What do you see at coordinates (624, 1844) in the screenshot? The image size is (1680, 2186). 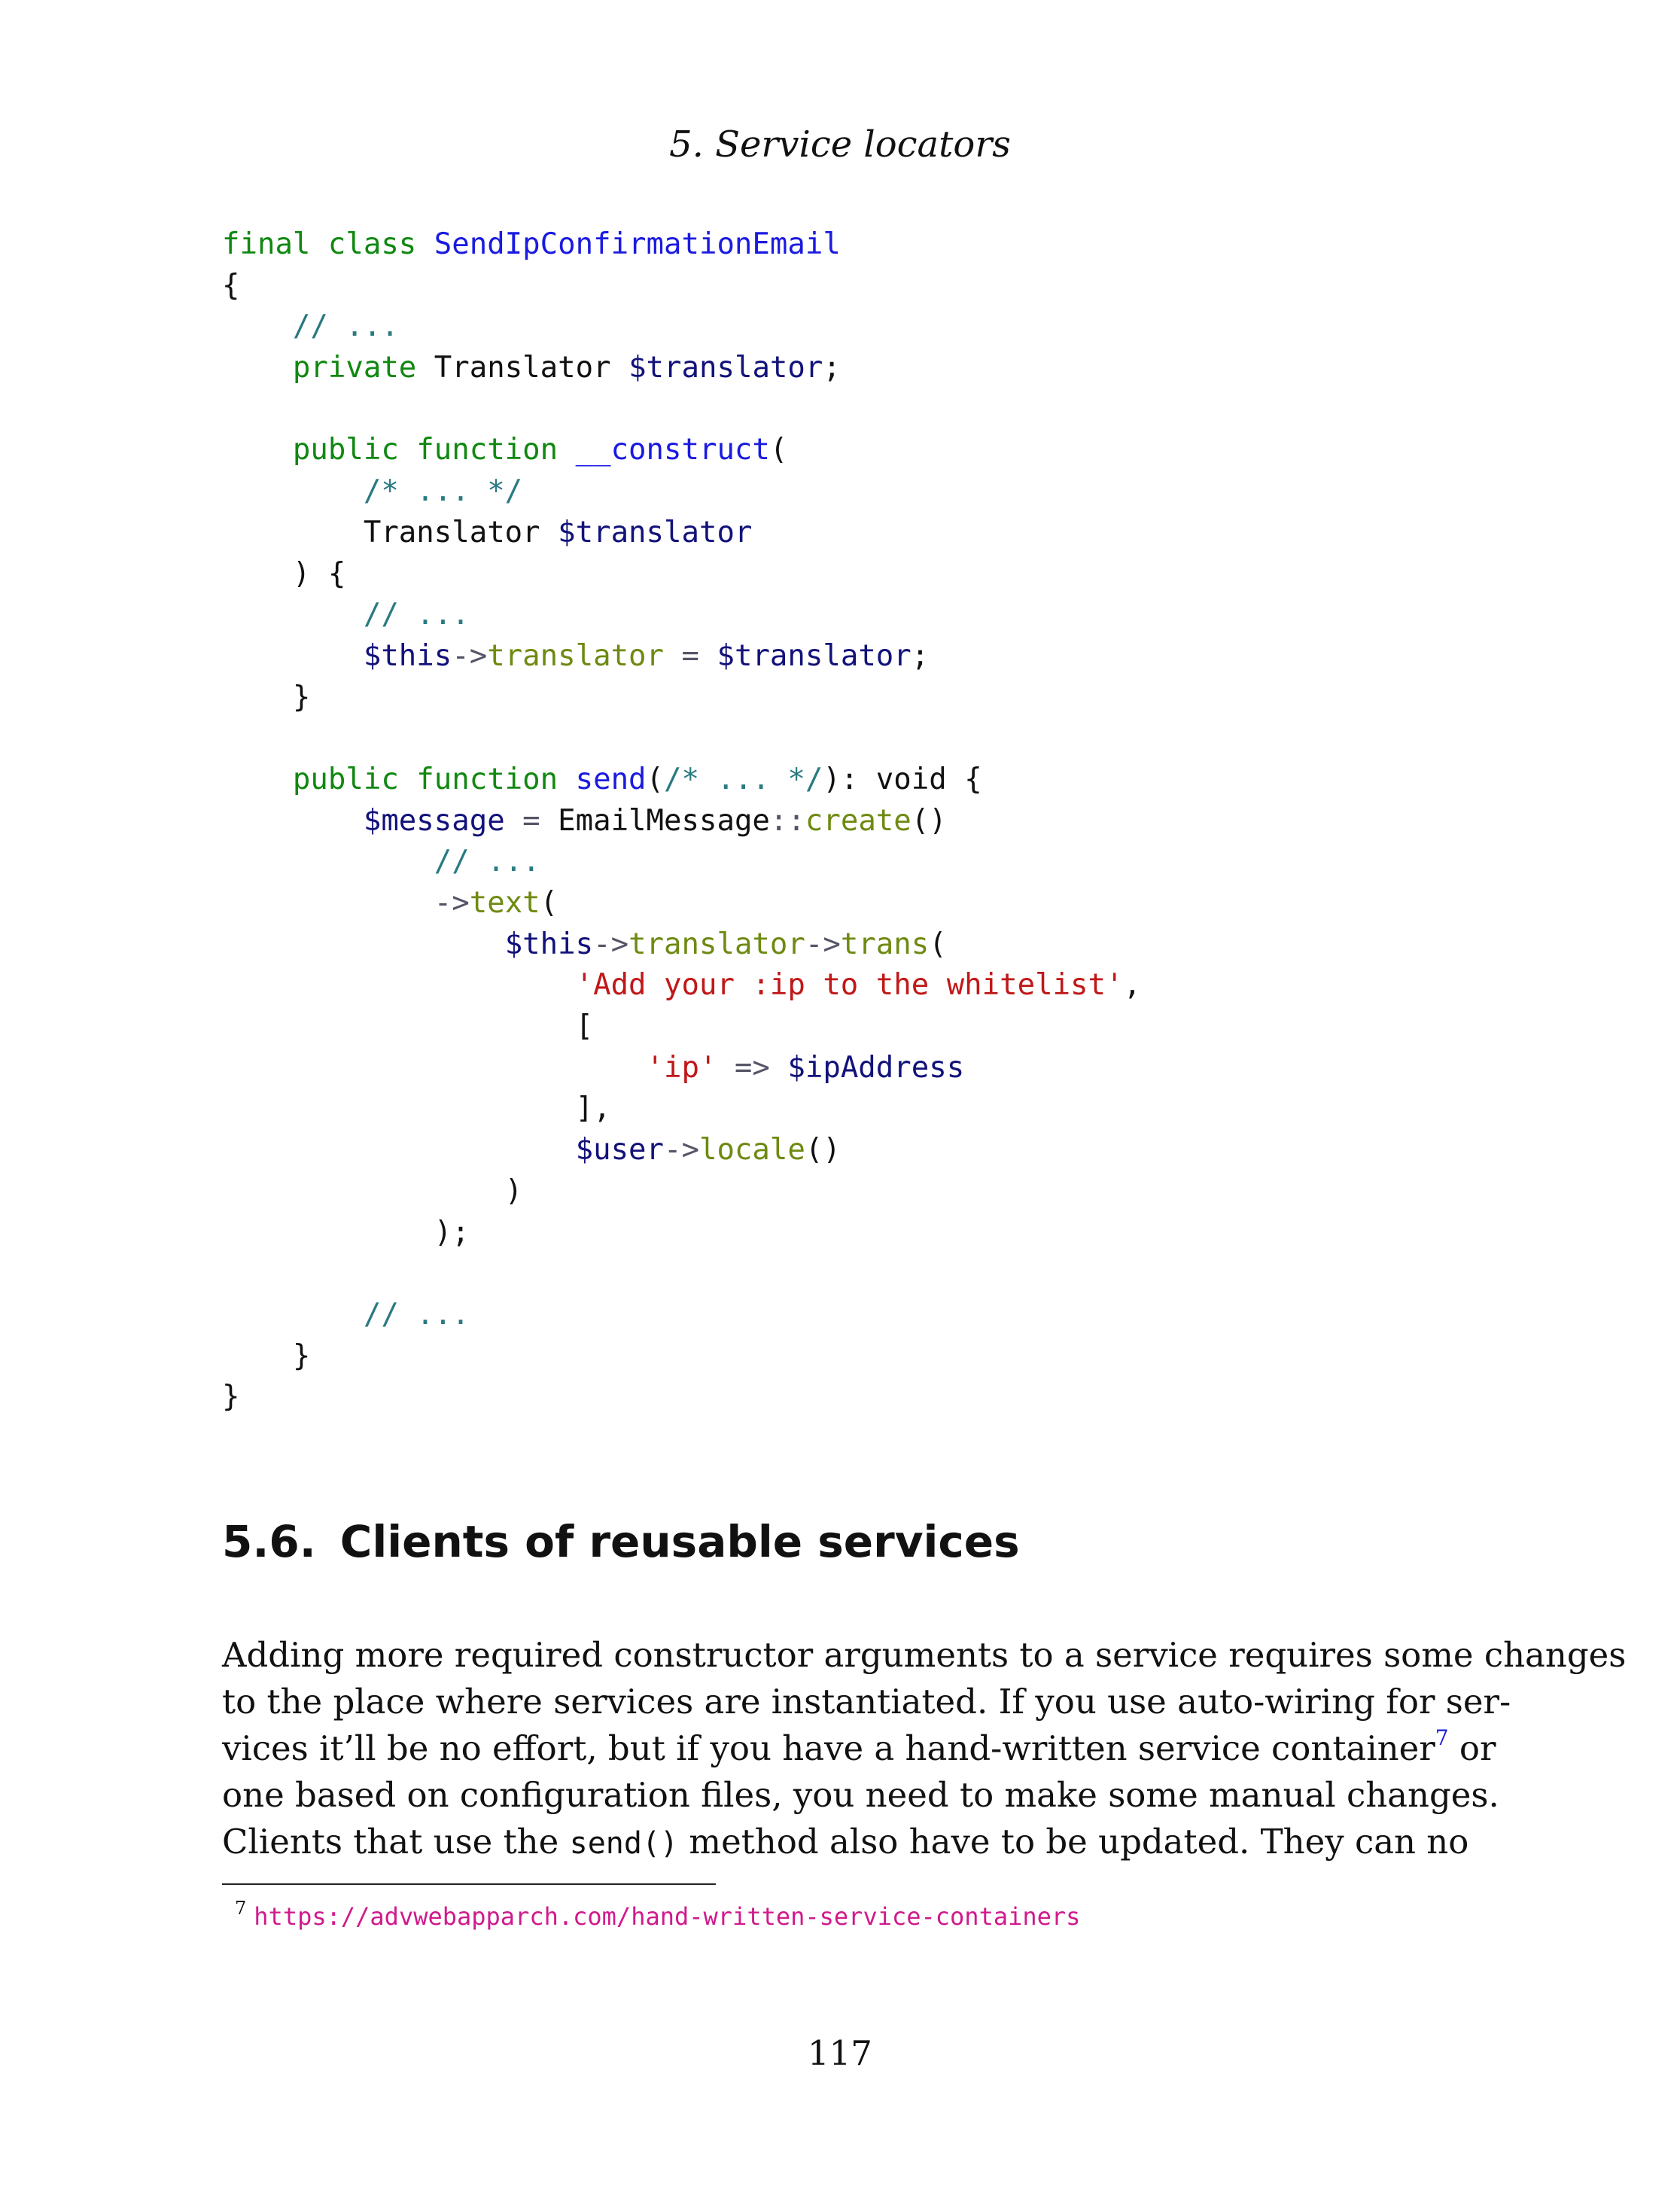 I see `inline-code: send()` at bounding box center [624, 1844].